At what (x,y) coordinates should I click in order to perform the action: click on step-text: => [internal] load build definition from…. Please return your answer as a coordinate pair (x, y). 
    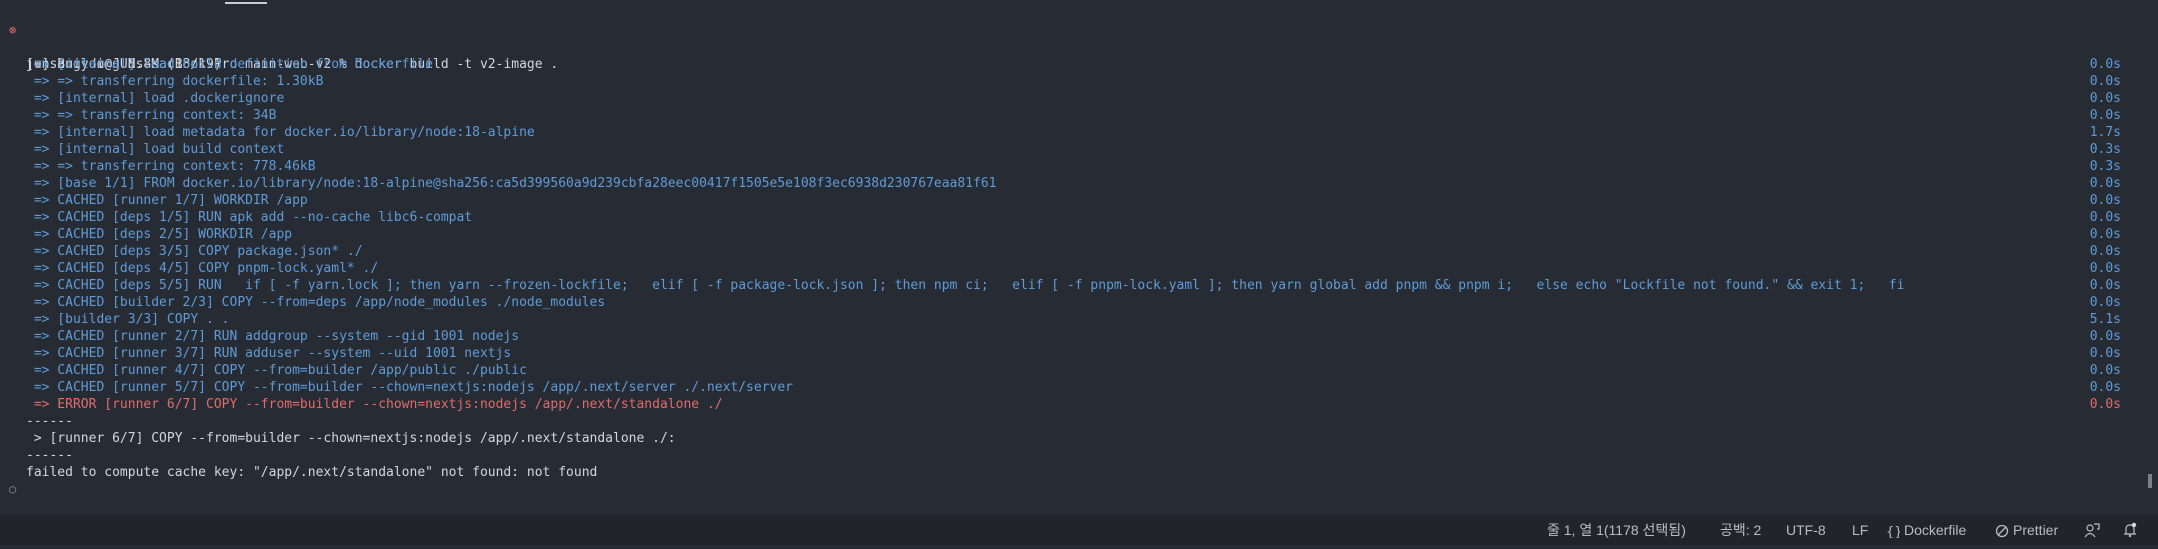
    Looking at the image, I should click on (229, 64).